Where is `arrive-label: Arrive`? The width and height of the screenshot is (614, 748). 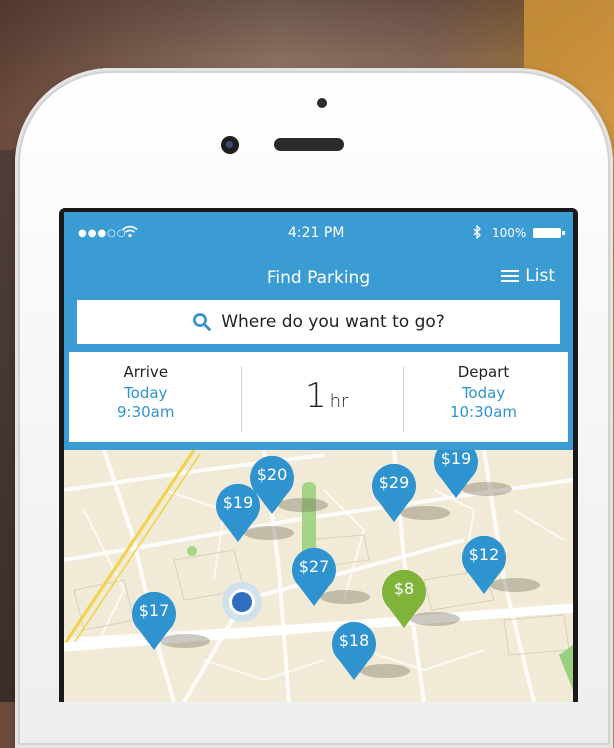
arrive-label: Arrive is located at coordinates (146, 372).